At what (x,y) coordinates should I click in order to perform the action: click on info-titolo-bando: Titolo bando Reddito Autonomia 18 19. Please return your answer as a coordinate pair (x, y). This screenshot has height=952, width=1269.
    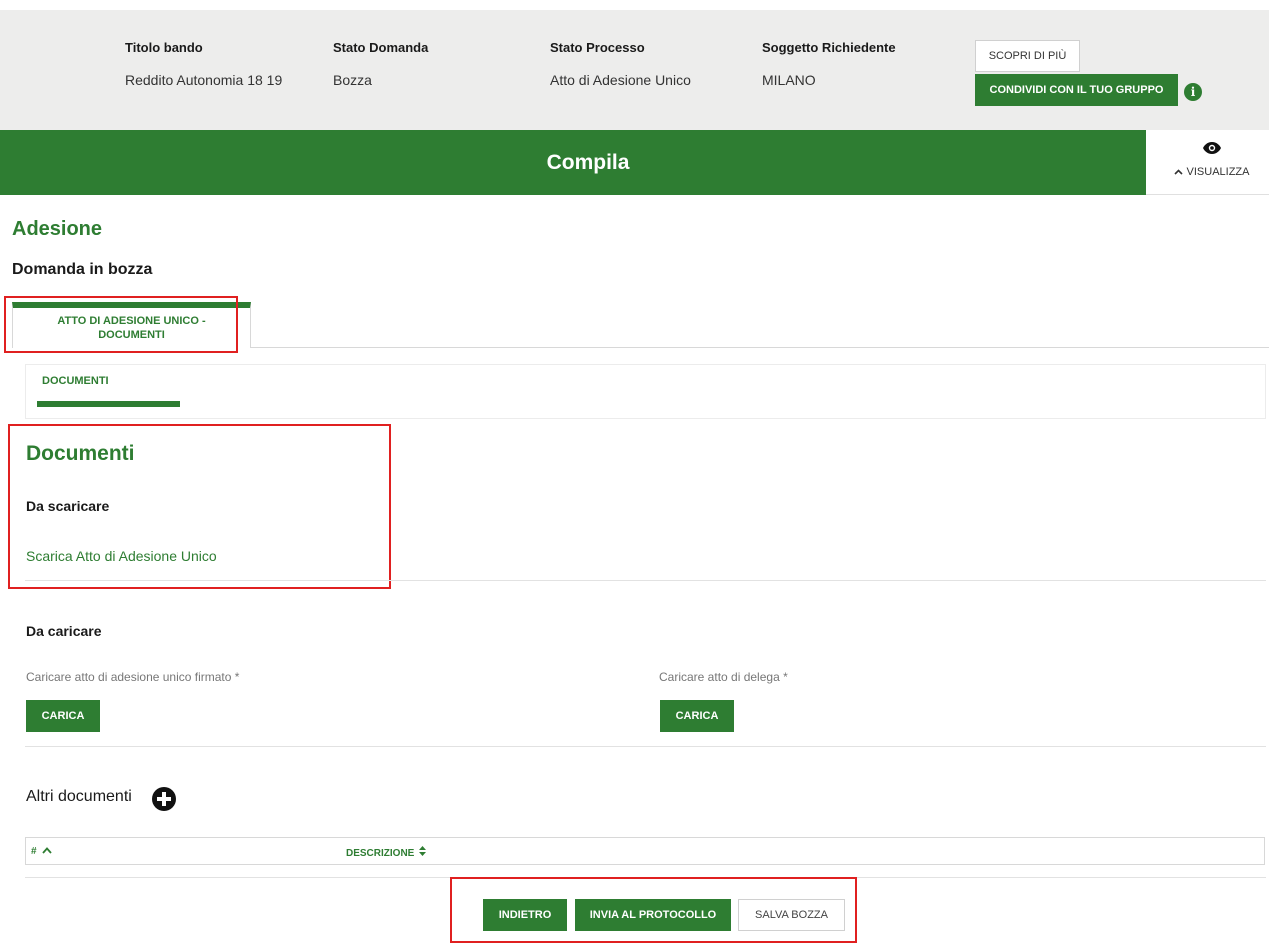
    Looking at the image, I should click on (203, 64).